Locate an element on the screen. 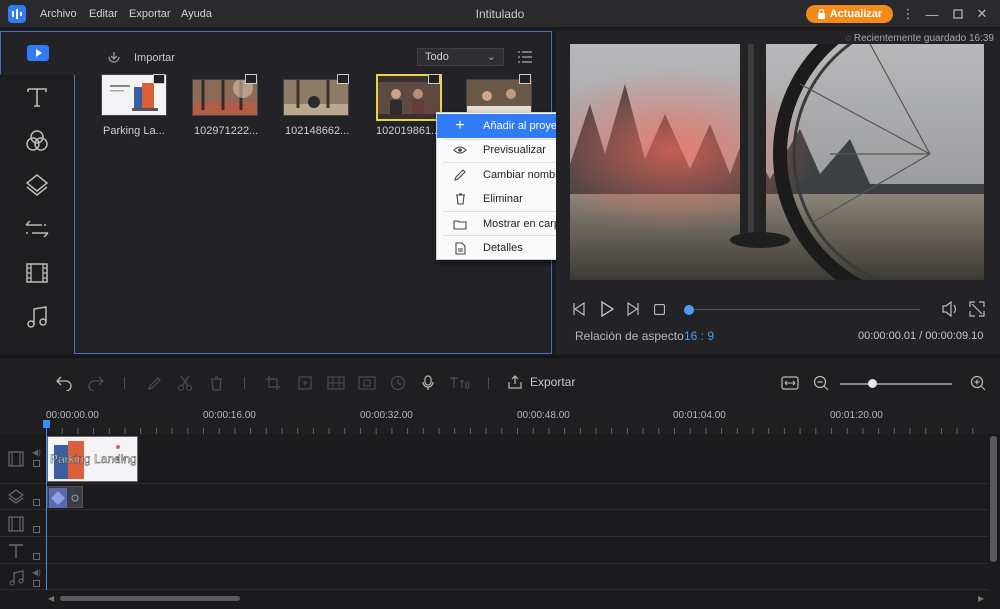  tab-music is located at coordinates (37, 317).